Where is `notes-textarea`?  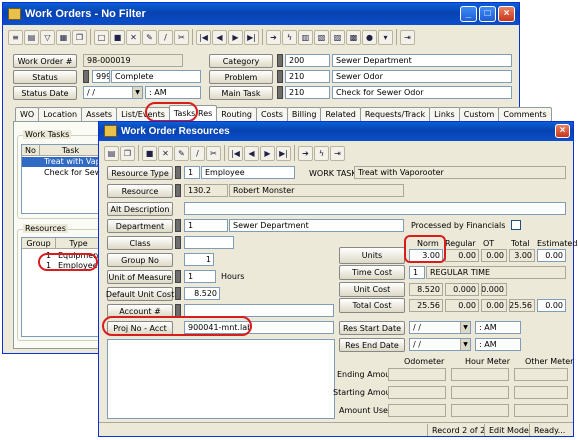
notes-textarea is located at coordinates (221, 379).